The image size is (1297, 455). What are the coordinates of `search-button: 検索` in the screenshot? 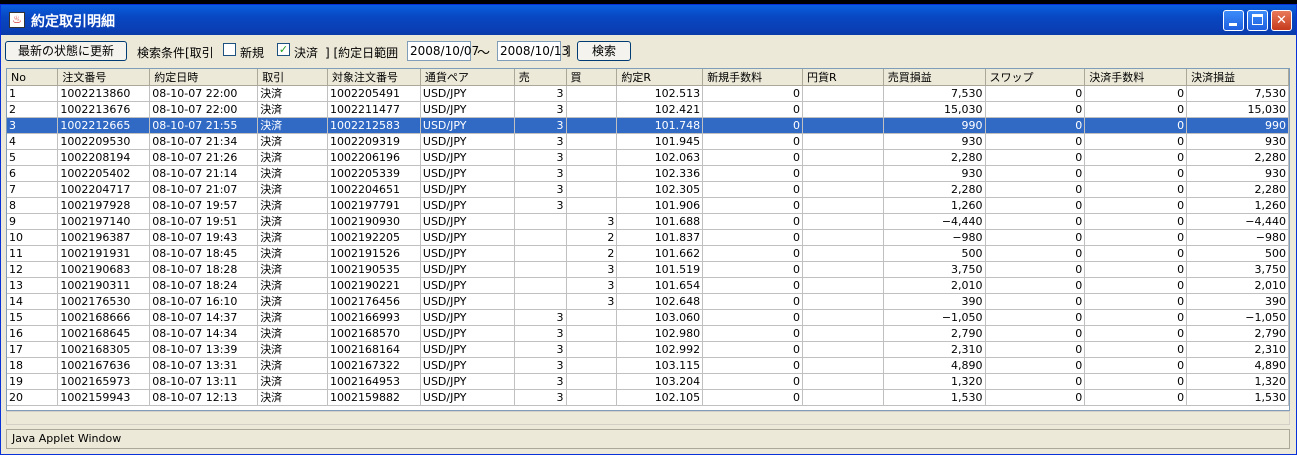 It's located at (604, 51).